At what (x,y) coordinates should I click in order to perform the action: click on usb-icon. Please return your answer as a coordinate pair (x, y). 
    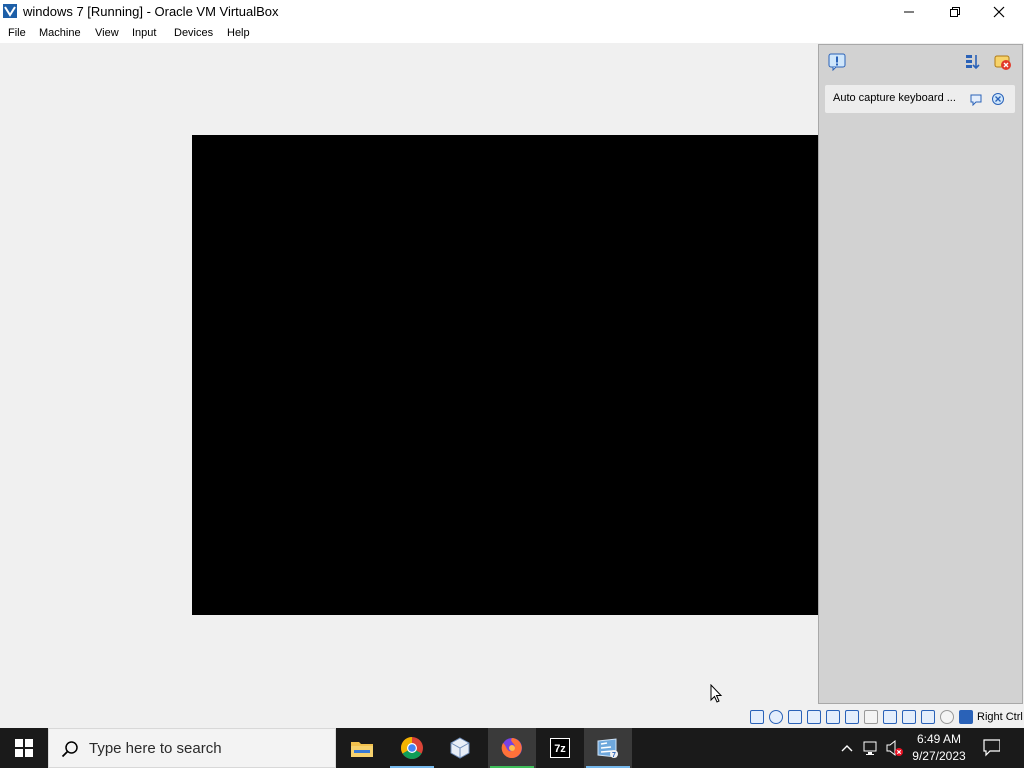
    Looking at the image, I should click on (852, 717).